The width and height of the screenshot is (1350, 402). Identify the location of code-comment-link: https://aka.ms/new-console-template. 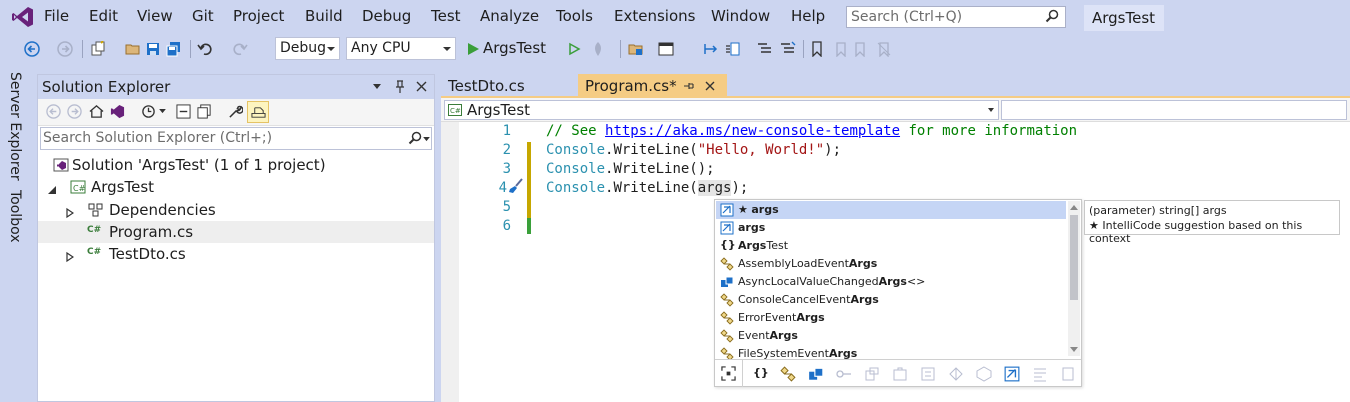
(752, 131).